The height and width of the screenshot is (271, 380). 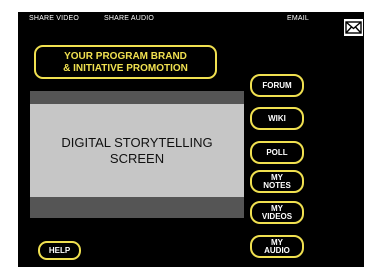 I want to click on email-link: EMAIL, so click(x=298, y=18).